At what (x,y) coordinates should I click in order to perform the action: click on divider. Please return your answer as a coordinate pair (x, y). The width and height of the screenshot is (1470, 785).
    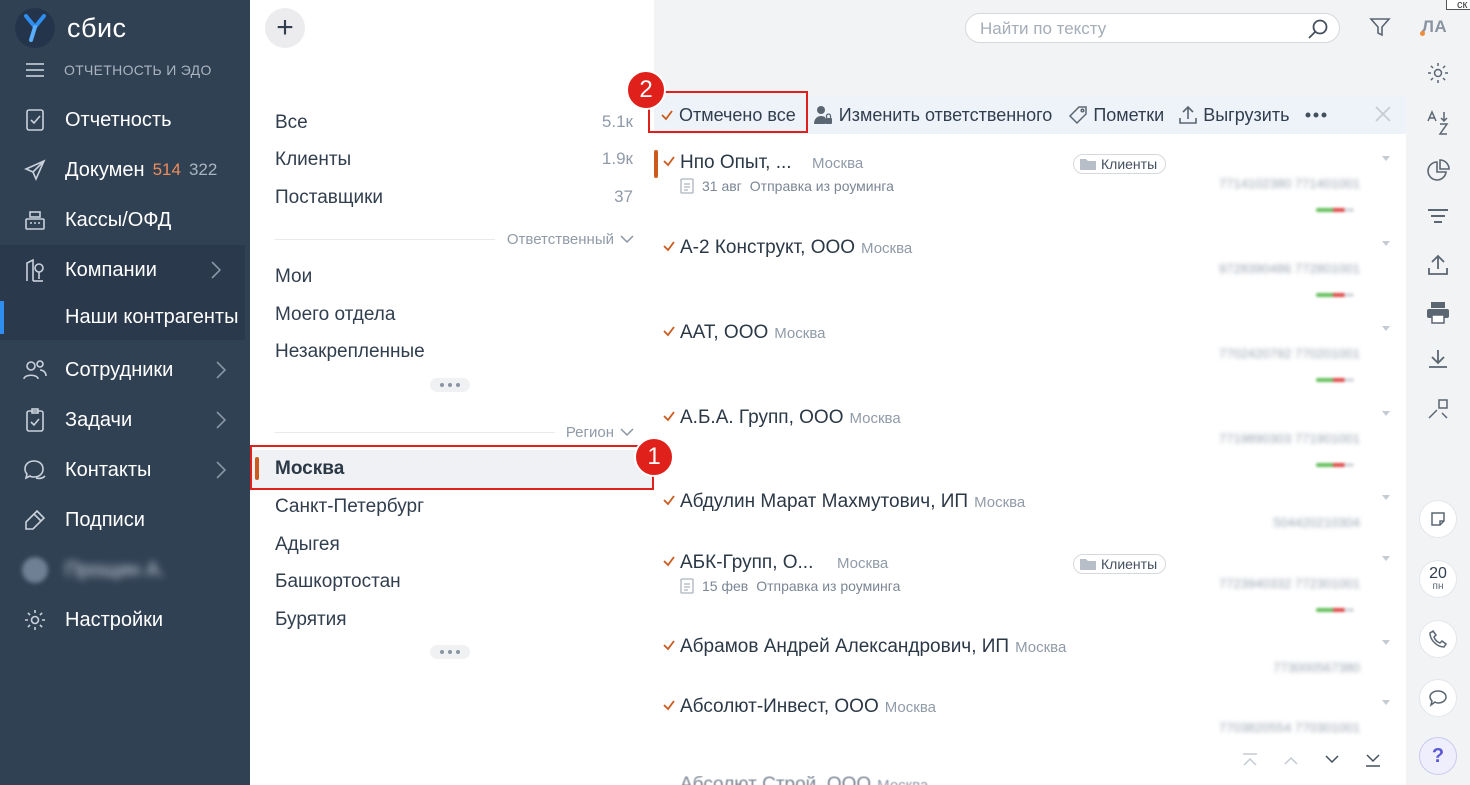
    Looking at the image, I should click on (385, 239).